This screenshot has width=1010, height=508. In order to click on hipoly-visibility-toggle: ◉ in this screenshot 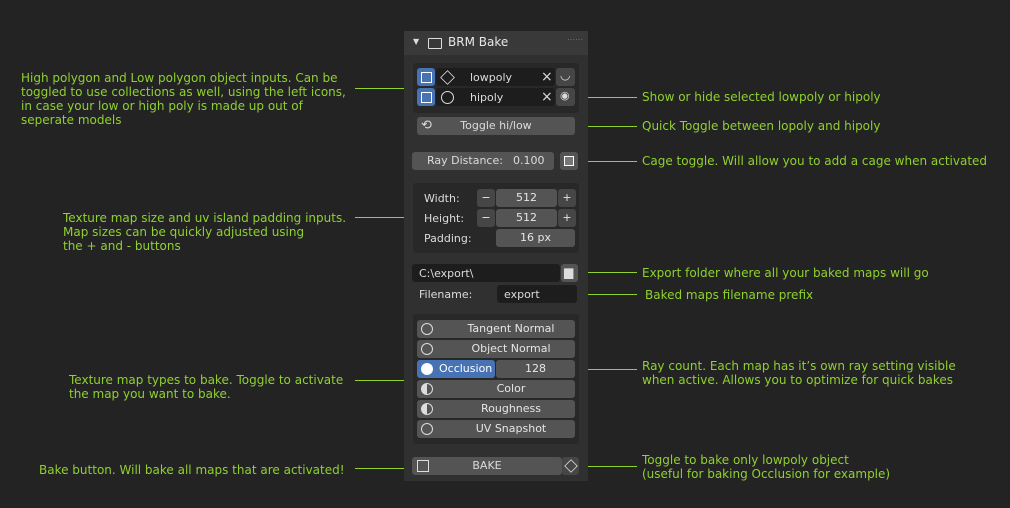, I will do `click(565, 97)`.